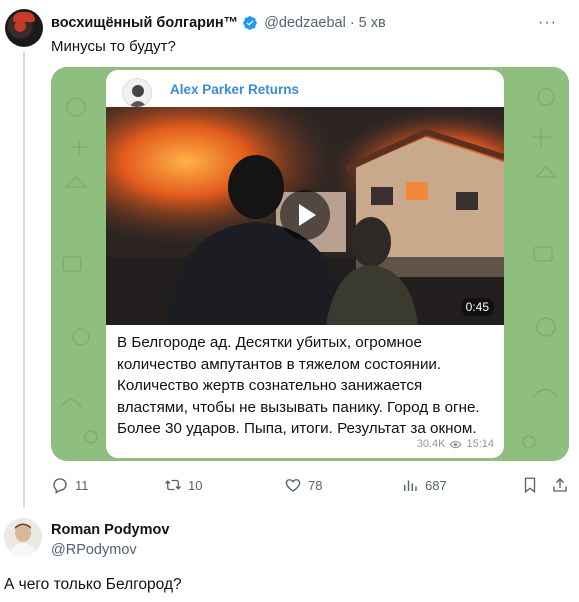 This screenshot has width=579, height=602. Describe the element at coordinates (60, 486) in the screenshot. I see `reply-icon` at that location.